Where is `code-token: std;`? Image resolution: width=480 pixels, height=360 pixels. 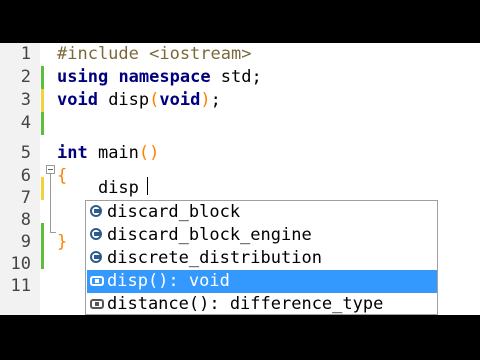
code-token: std; is located at coordinates (236, 77).